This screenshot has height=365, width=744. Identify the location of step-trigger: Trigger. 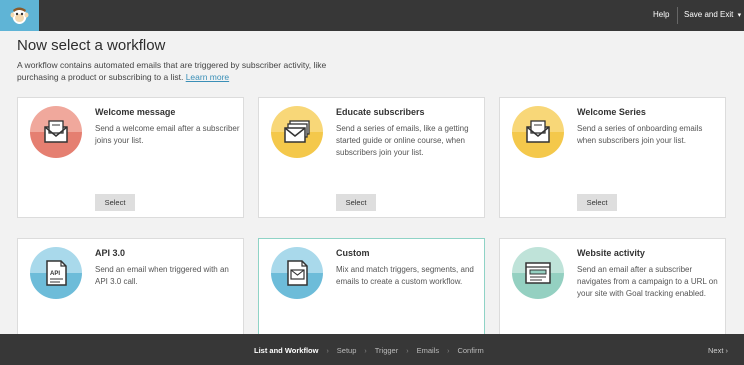
(386, 350).